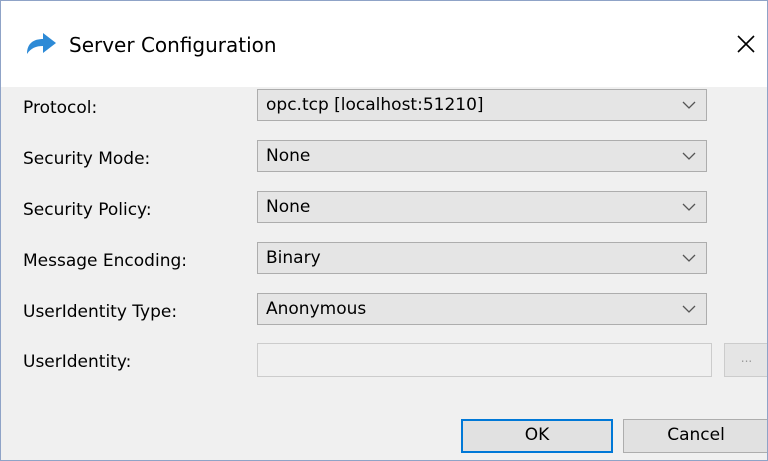 Image resolution: width=768 pixels, height=461 pixels. I want to click on protocol-value: opc.tcp [localhost:51210], so click(375, 105).